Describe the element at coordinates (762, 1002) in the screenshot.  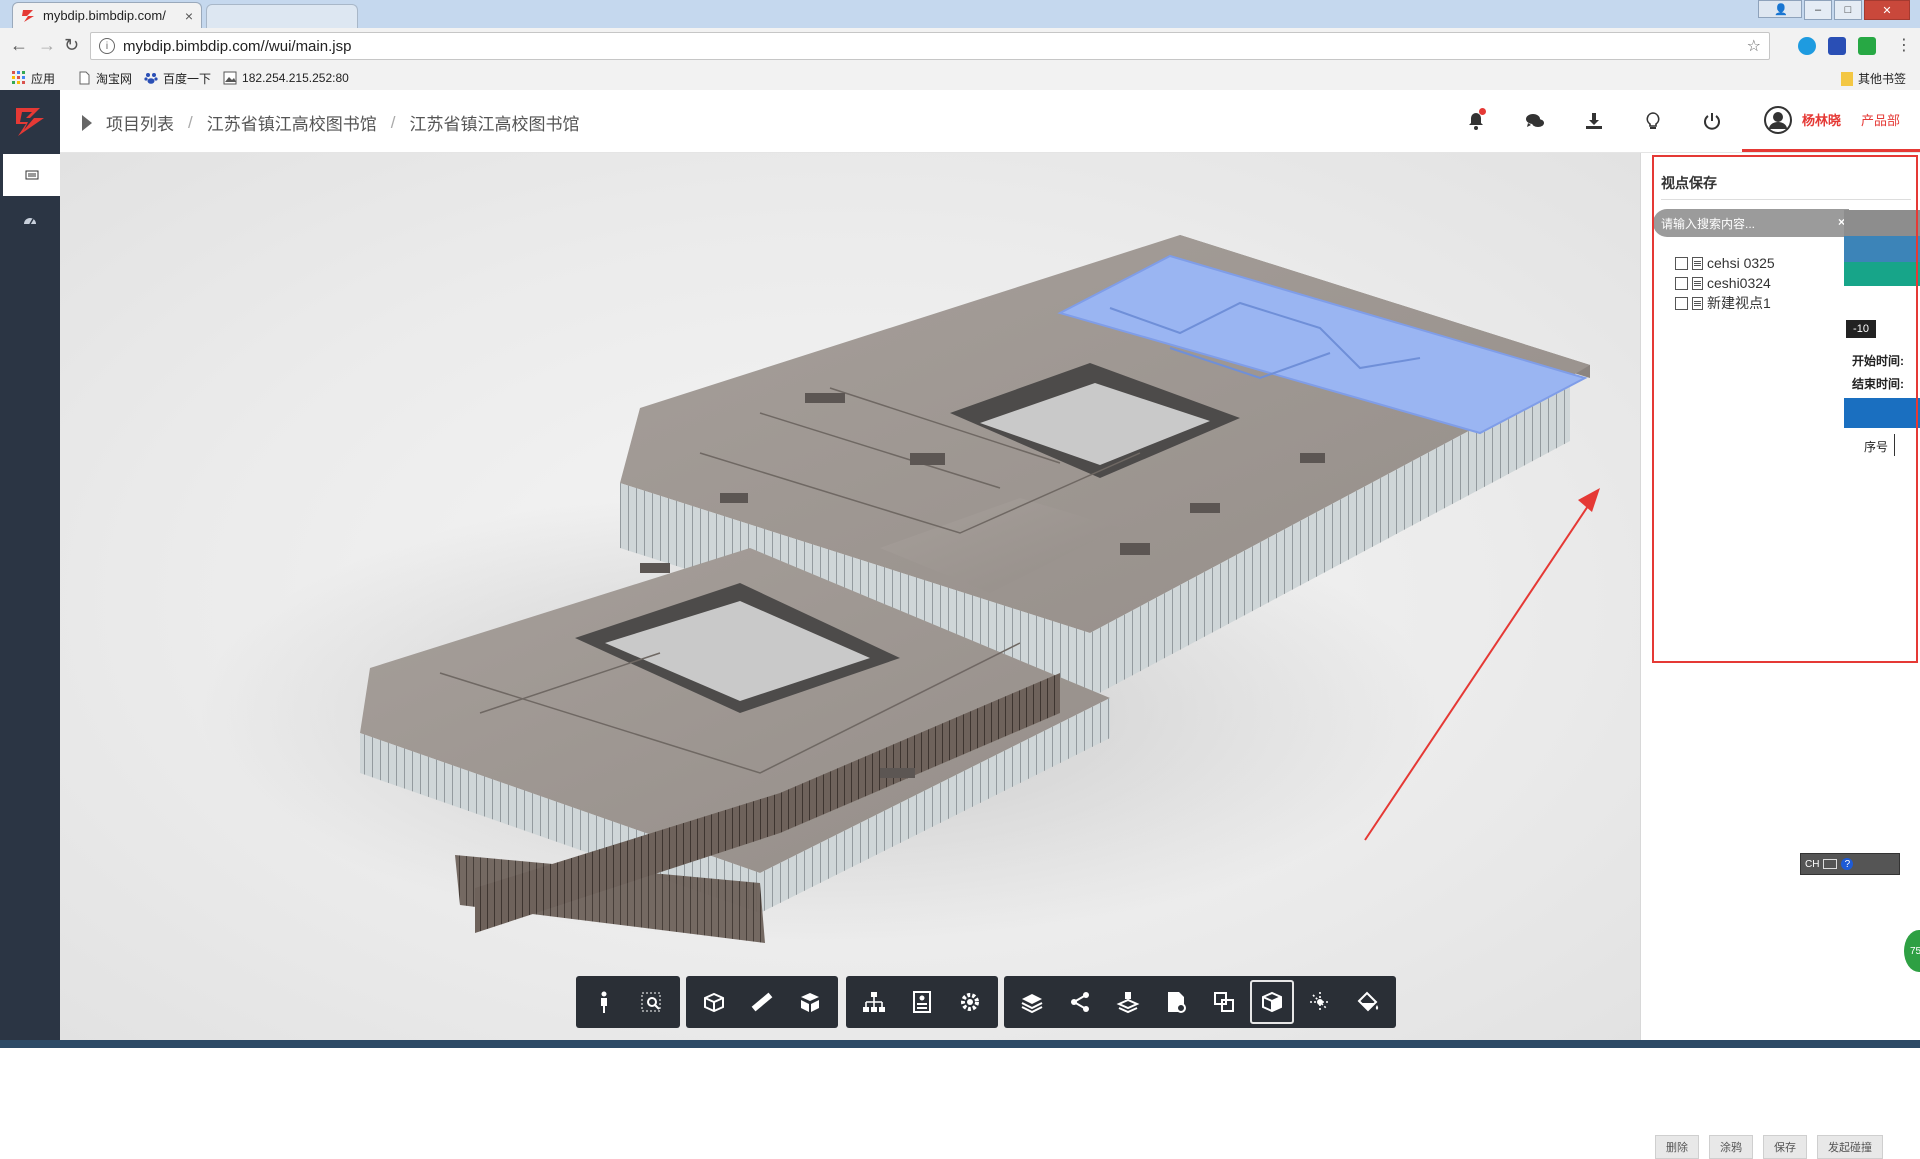
I see `measure-button` at that location.